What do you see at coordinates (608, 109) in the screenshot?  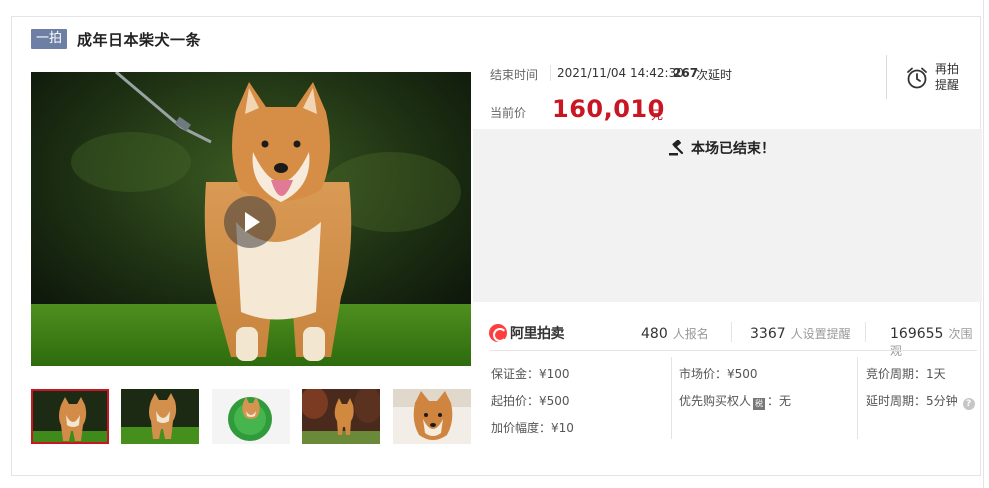 I see `current-price: 160,010` at bounding box center [608, 109].